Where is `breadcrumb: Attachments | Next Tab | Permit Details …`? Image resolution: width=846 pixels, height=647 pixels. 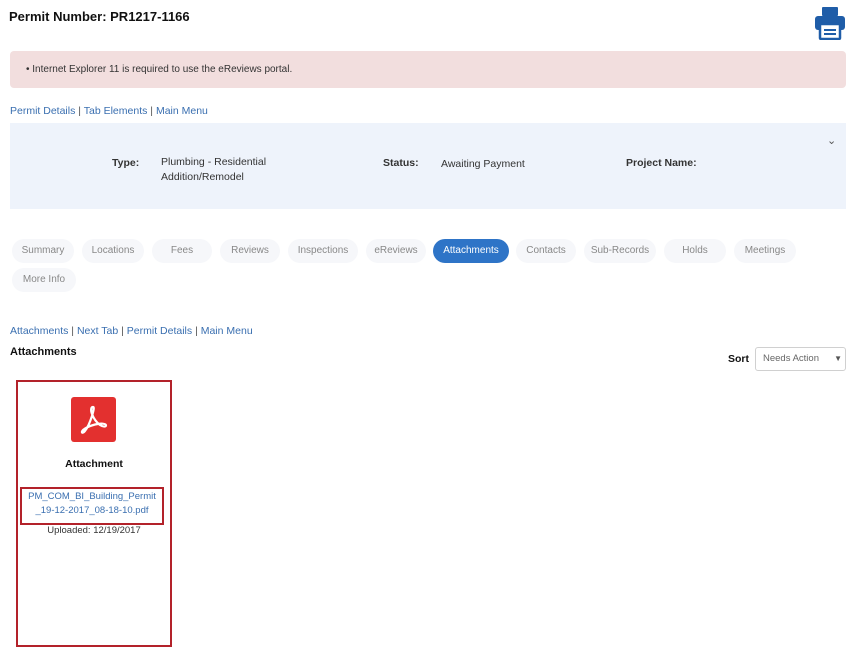
breadcrumb: Attachments | Next Tab | Permit Details … is located at coordinates (131, 331).